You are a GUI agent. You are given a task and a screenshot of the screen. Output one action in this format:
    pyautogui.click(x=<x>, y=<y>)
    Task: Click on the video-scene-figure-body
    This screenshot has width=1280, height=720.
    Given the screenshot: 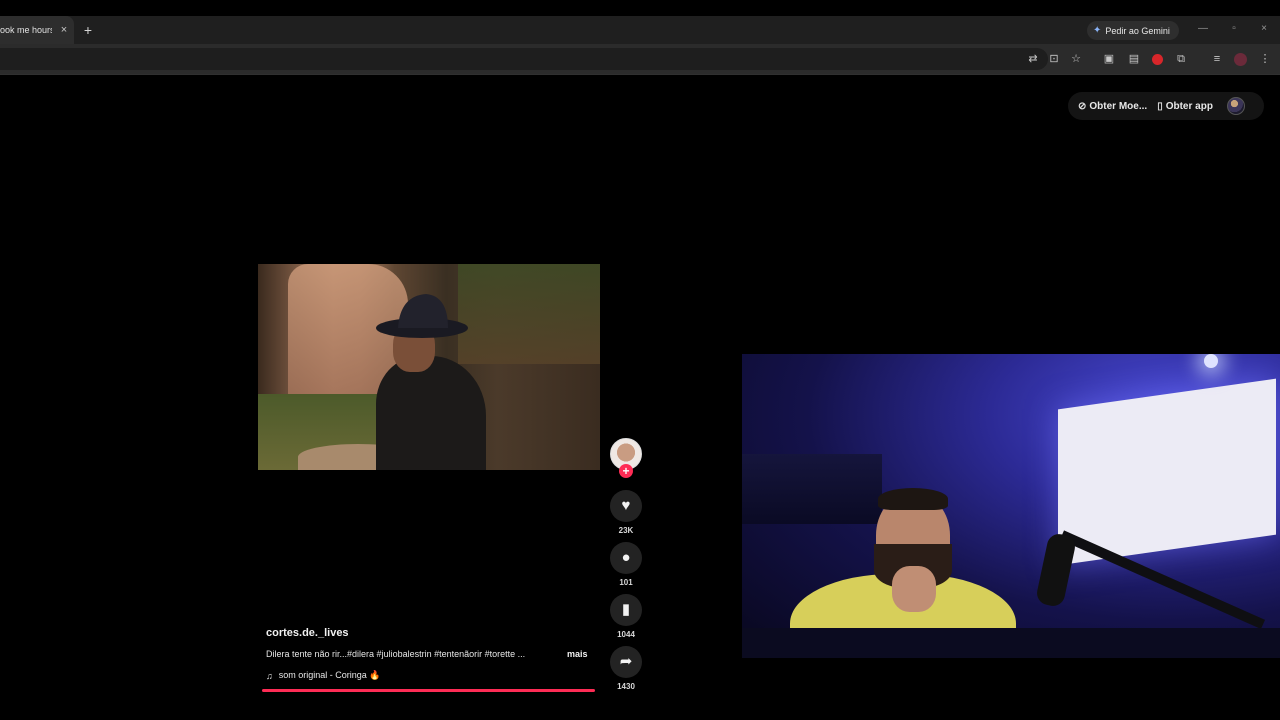 What is the action you would take?
    pyautogui.click(x=431, y=413)
    